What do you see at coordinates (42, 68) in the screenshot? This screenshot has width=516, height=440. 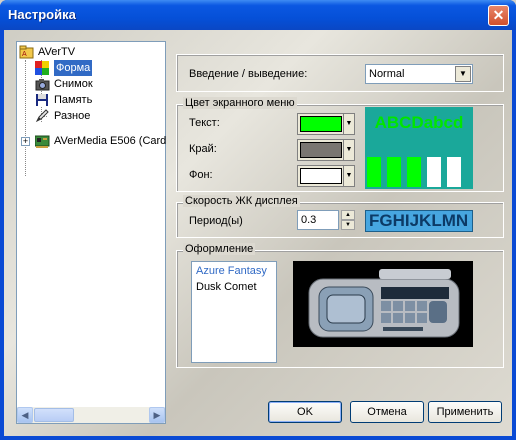 I see `skin-form-icon` at bounding box center [42, 68].